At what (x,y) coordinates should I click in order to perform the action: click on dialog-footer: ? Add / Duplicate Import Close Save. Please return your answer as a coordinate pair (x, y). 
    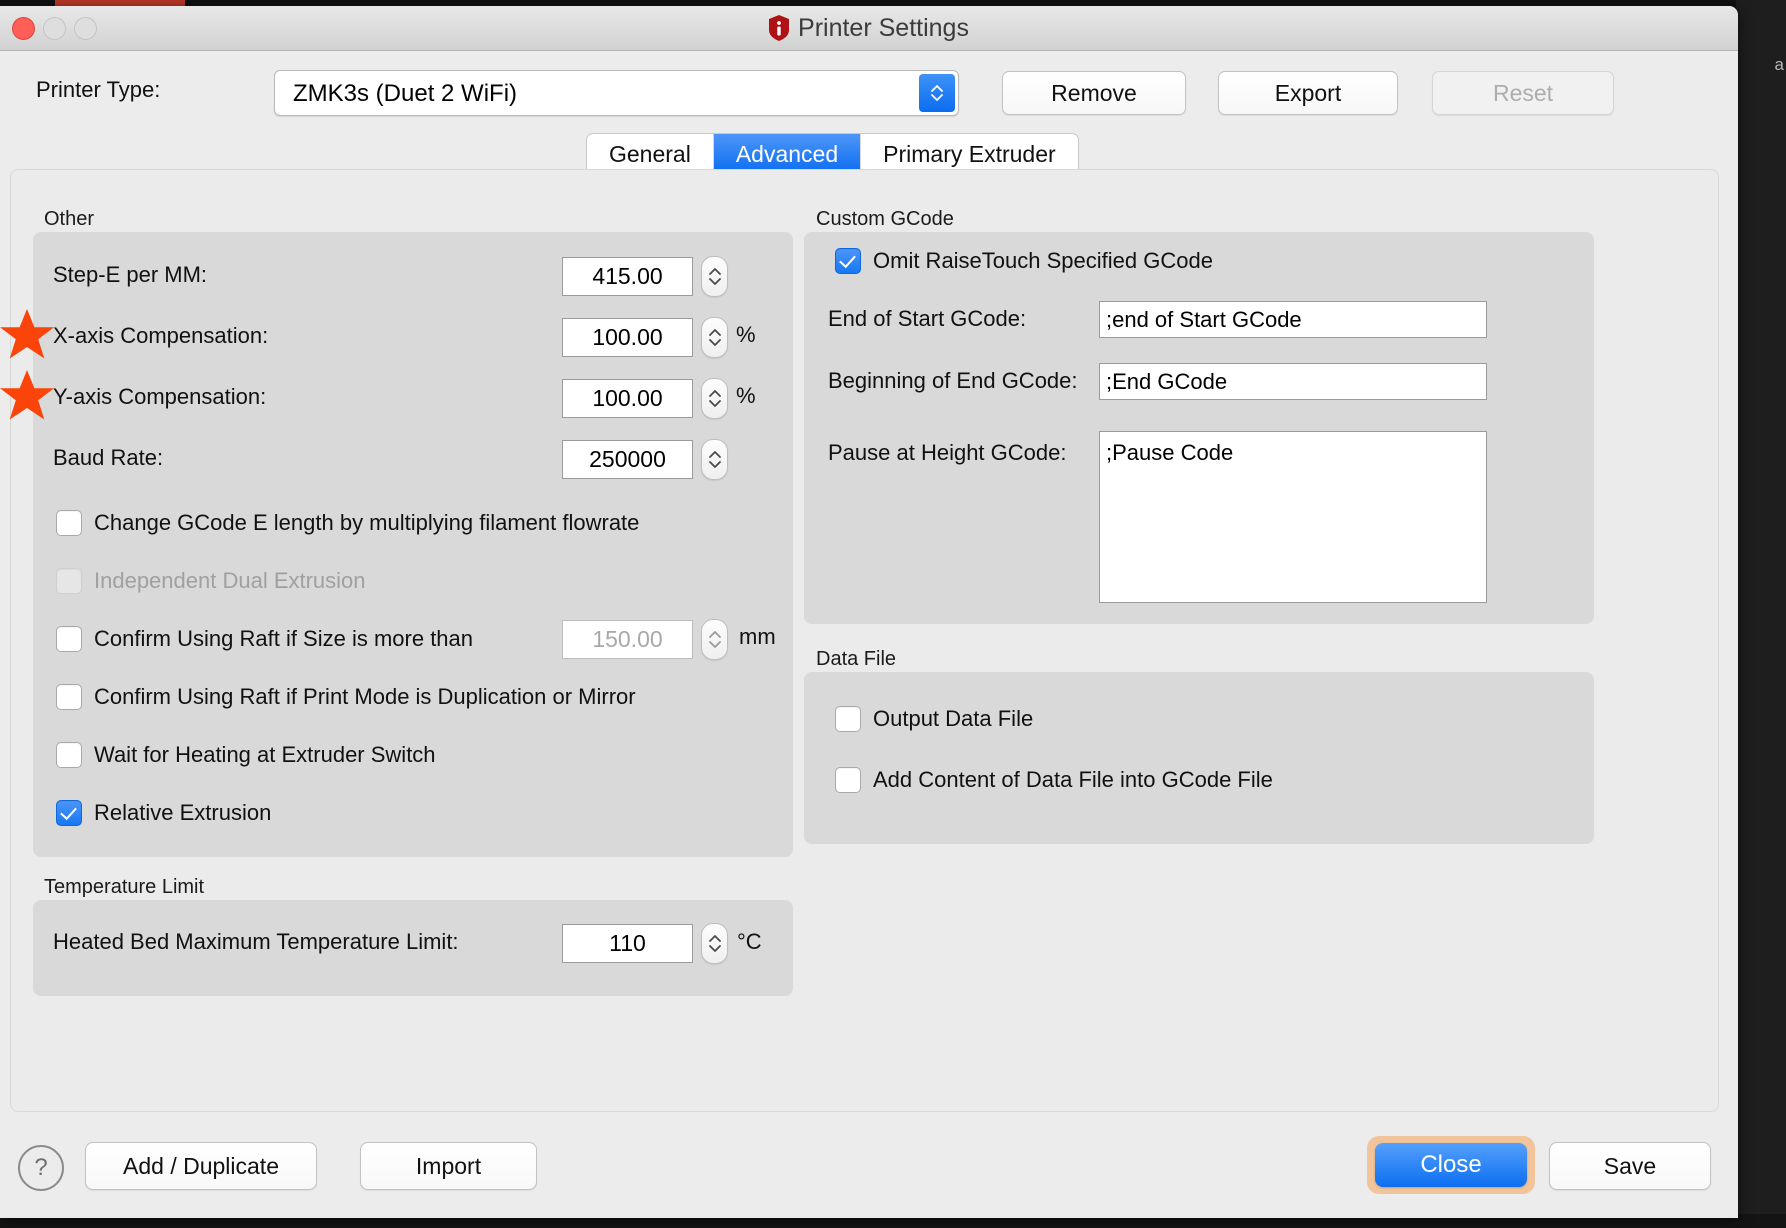
    Looking at the image, I should click on (869, 1165).